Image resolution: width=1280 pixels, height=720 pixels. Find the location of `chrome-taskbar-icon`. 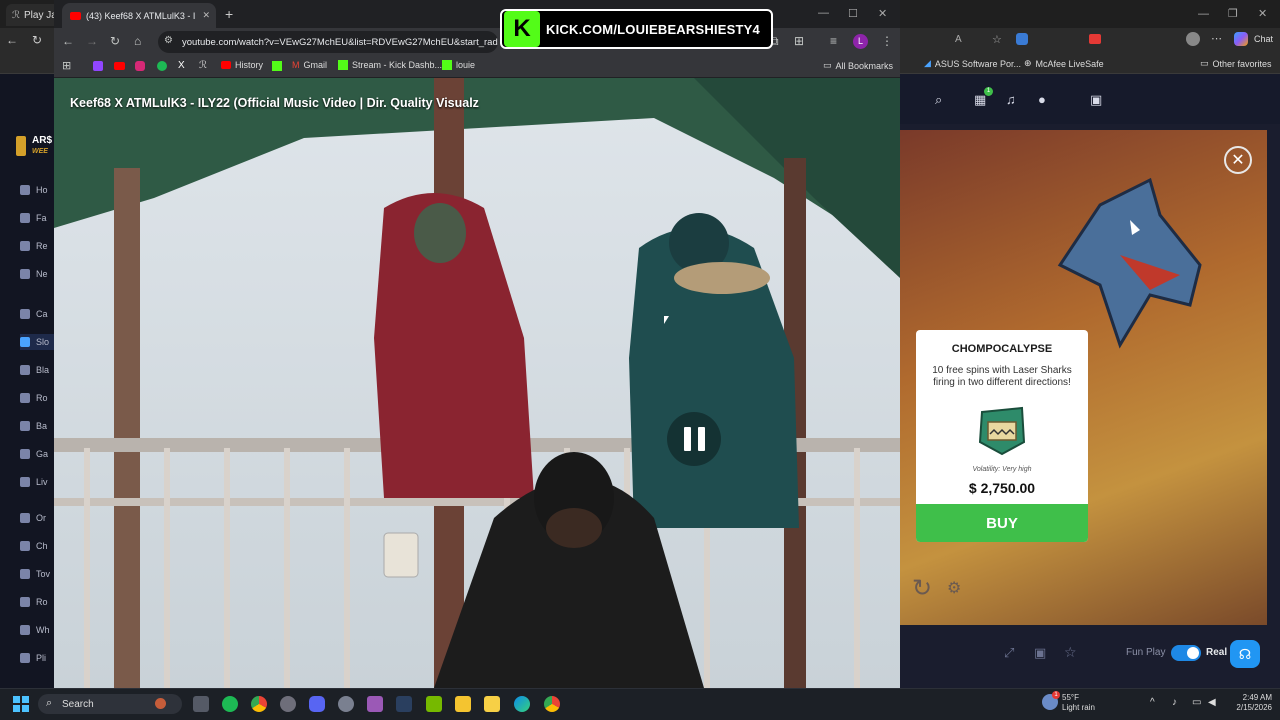

chrome-taskbar-icon is located at coordinates (259, 704).